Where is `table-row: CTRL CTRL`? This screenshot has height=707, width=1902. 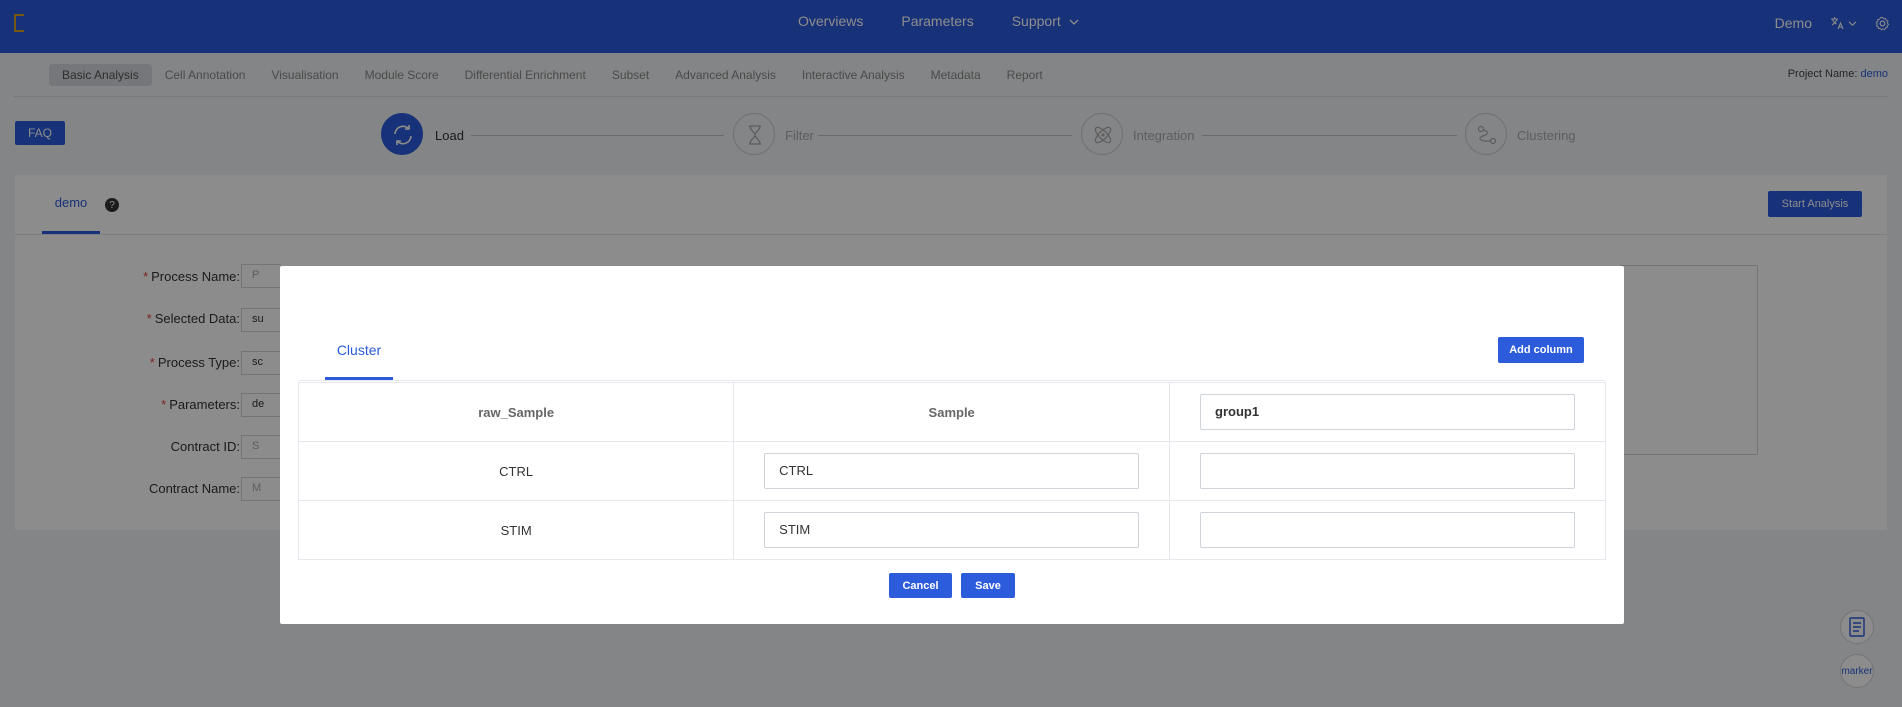 table-row: CTRL CTRL is located at coordinates (951, 471).